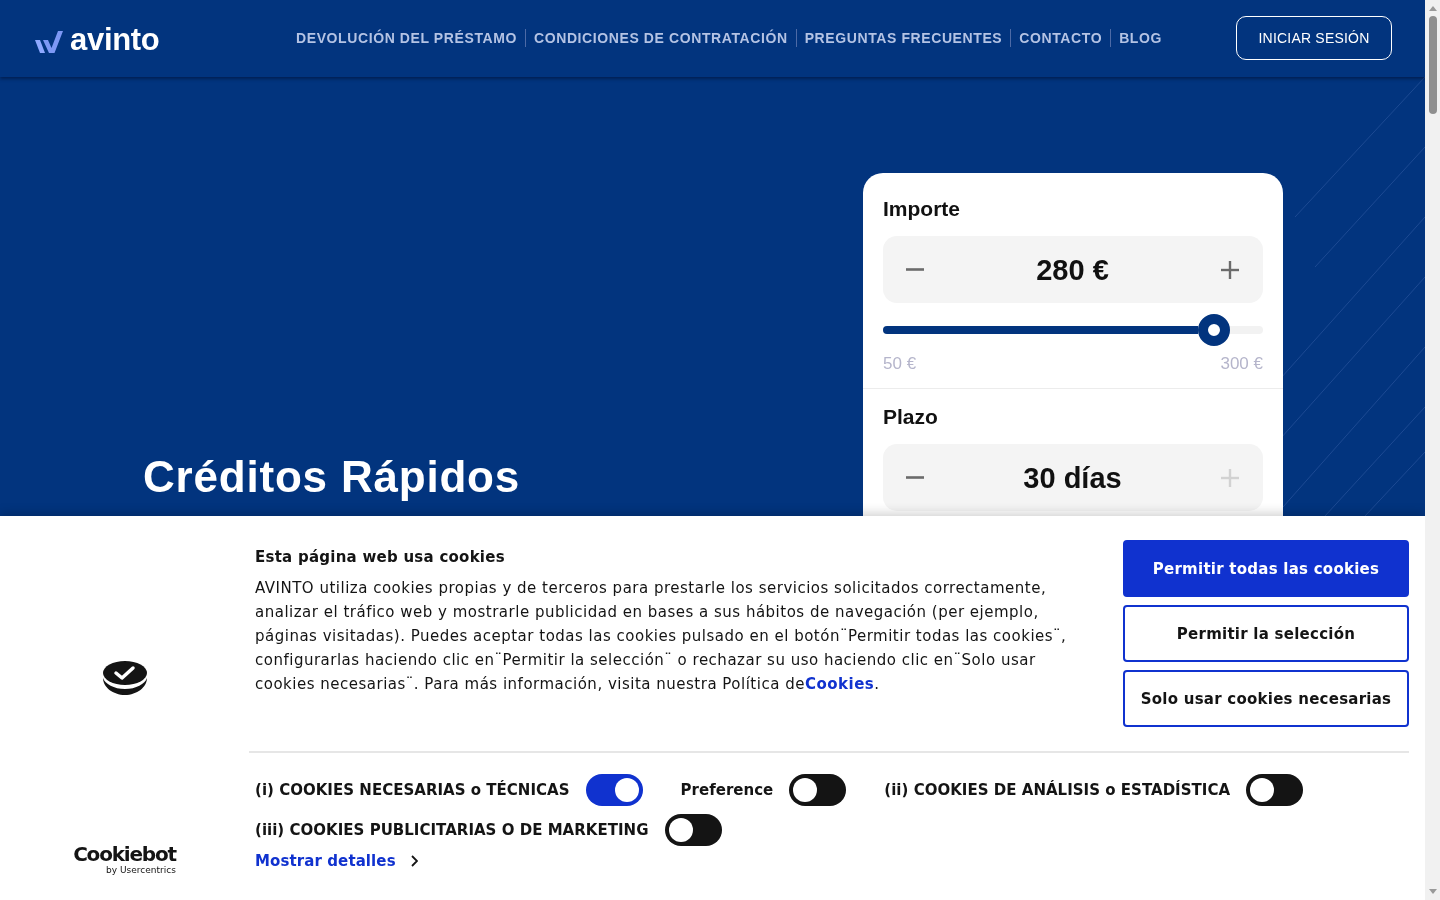 Image resolution: width=1440 pixels, height=900 pixels. Describe the element at coordinates (412, 790) in the screenshot. I see `toggle-label: (i) COOKIES NECESARIAS o TÉCNICAS` at that location.